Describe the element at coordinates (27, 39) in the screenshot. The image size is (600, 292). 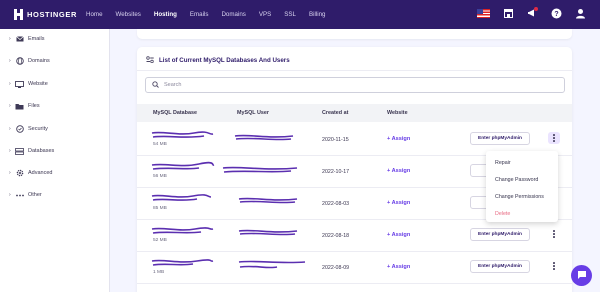
I see `sidebar-item-emails: › Emails` at that location.